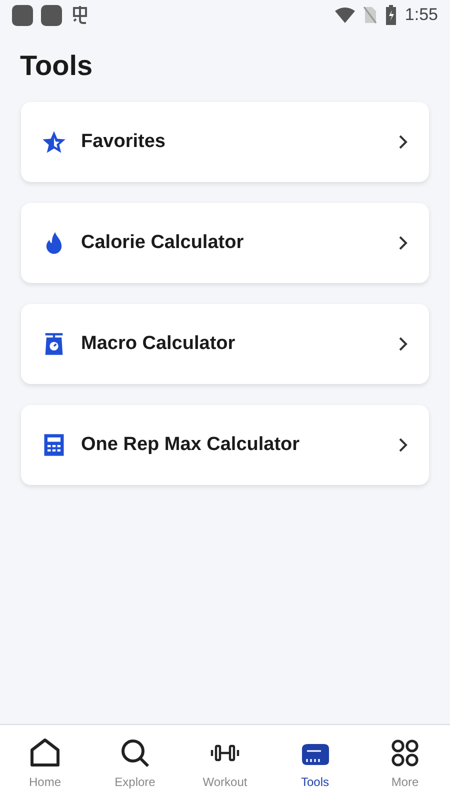 This screenshot has height=800, width=450. What do you see at coordinates (405, 752) in the screenshot?
I see `grid-icon` at bounding box center [405, 752].